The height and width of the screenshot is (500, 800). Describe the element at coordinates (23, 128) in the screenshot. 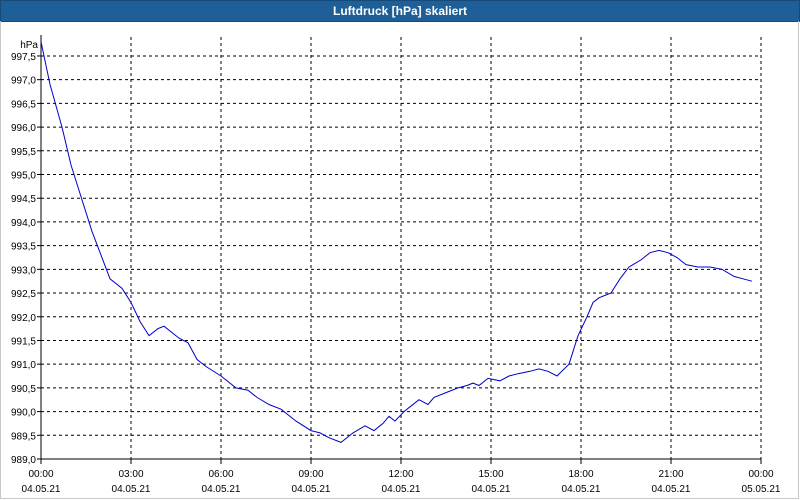

I see `y-tick-label: 996,0` at that location.